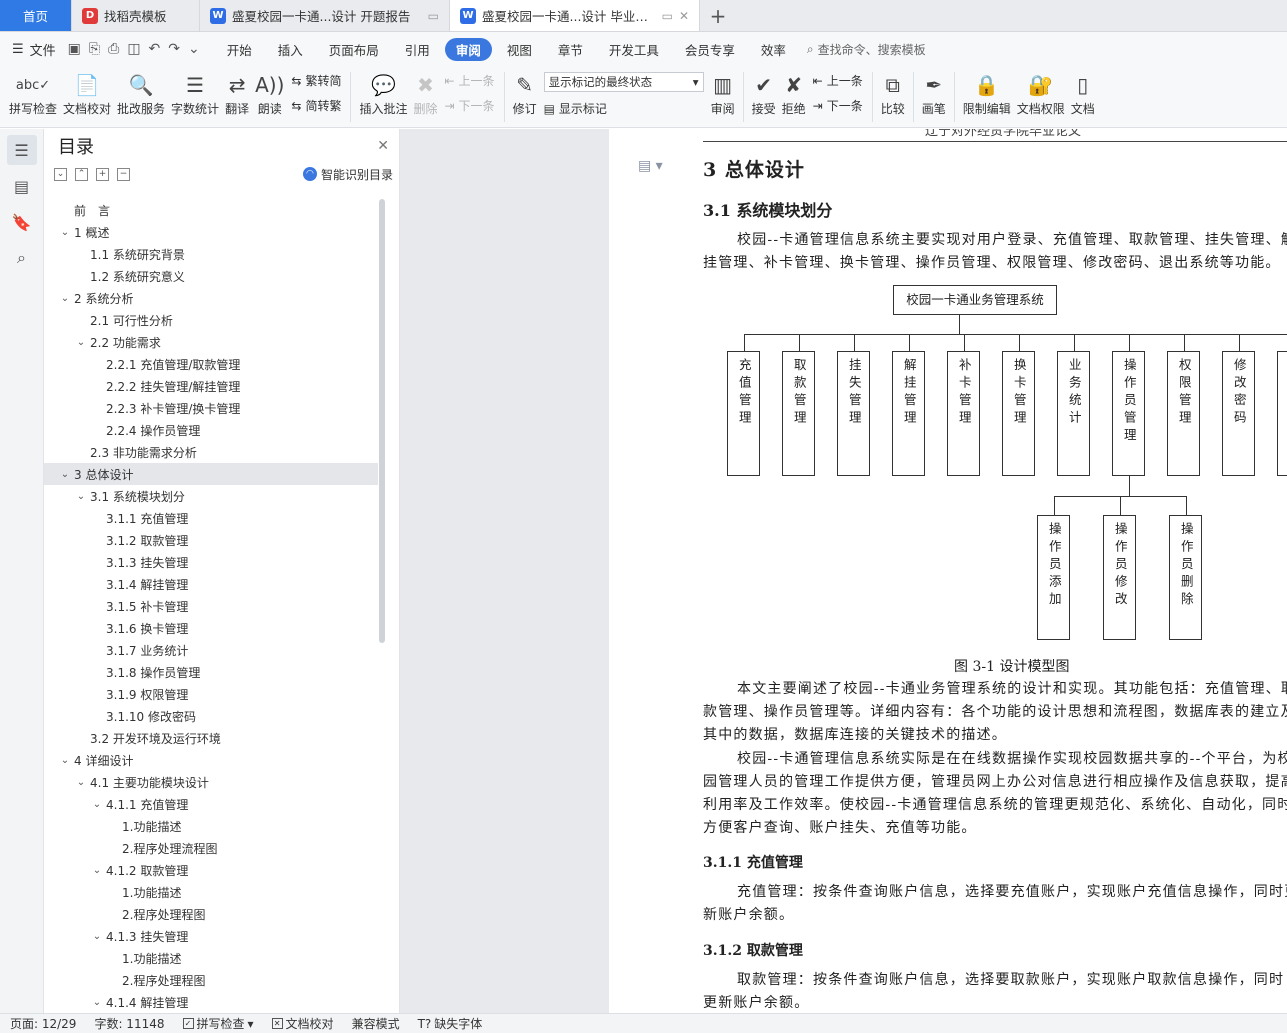 This screenshot has height=1033, width=1287. I want to click on toc-item: 1.1 系统研究背景, so click(211, 254).